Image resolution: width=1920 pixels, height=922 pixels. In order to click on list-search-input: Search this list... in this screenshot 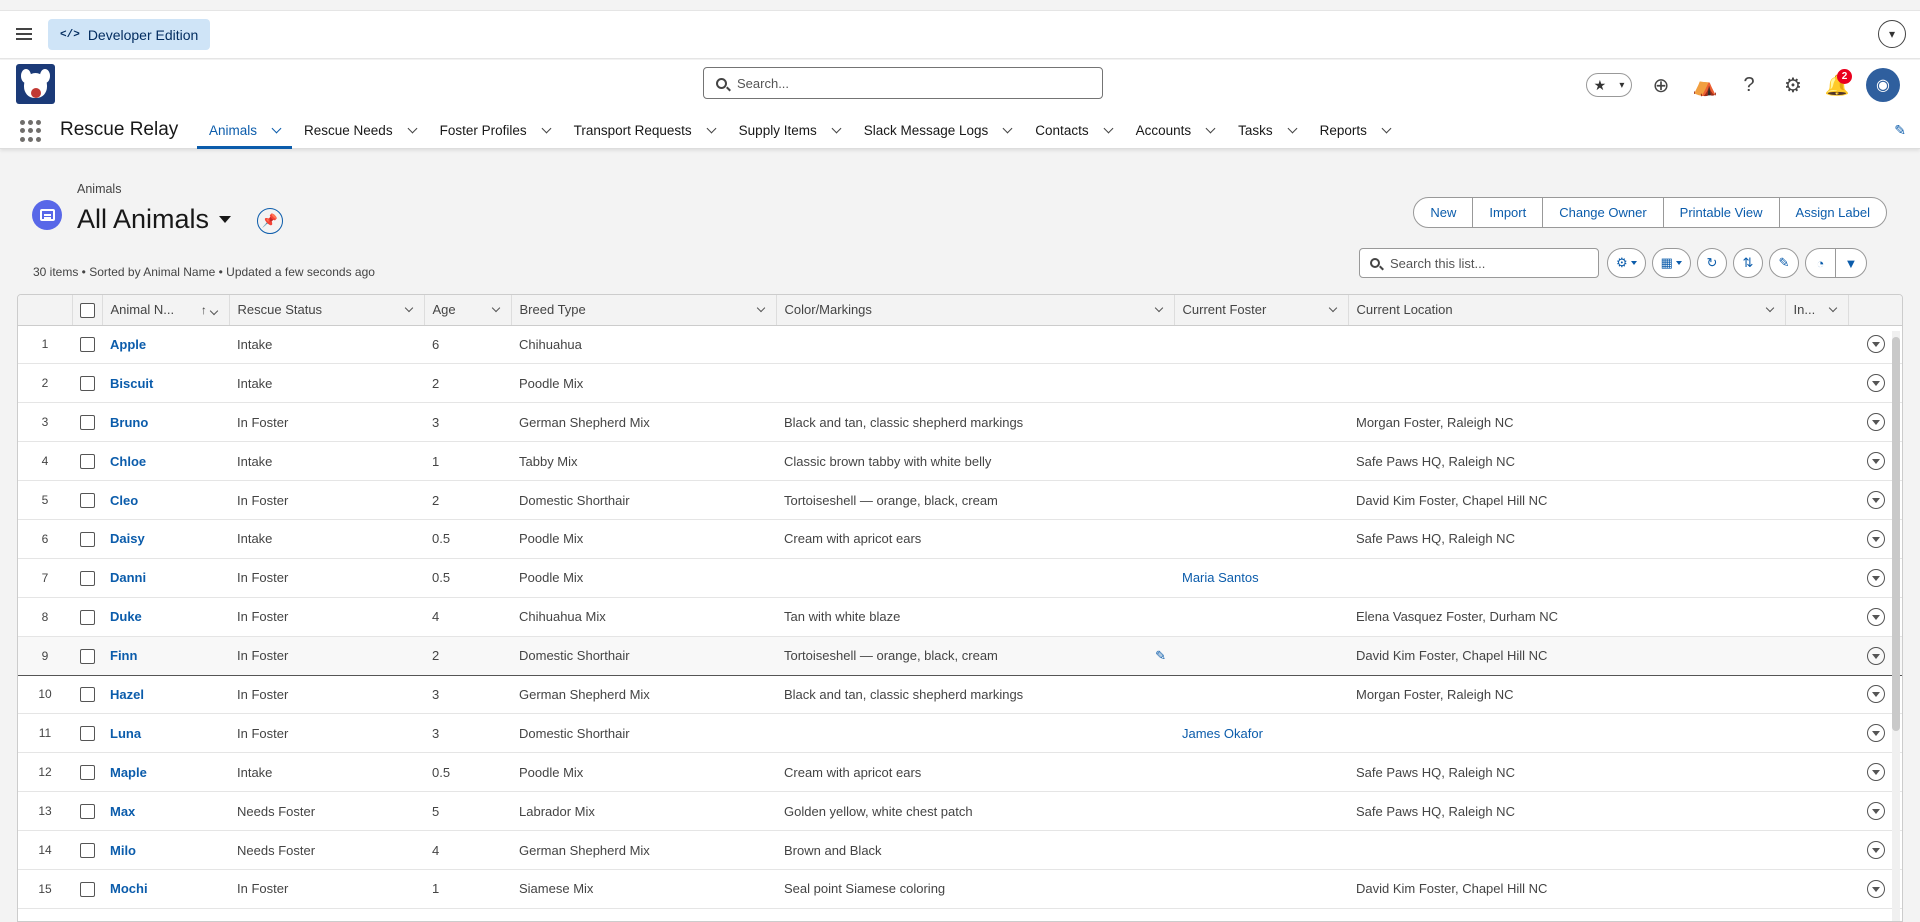, I will do `click(1479, 263)`.